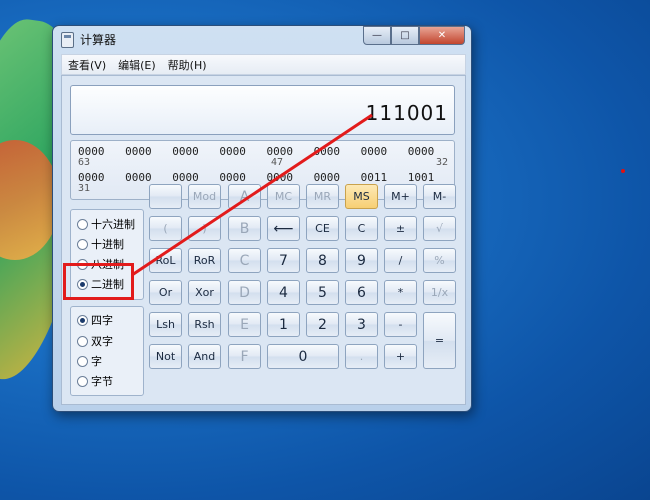  I want to click on annotation-arrow, so click(252, 195).